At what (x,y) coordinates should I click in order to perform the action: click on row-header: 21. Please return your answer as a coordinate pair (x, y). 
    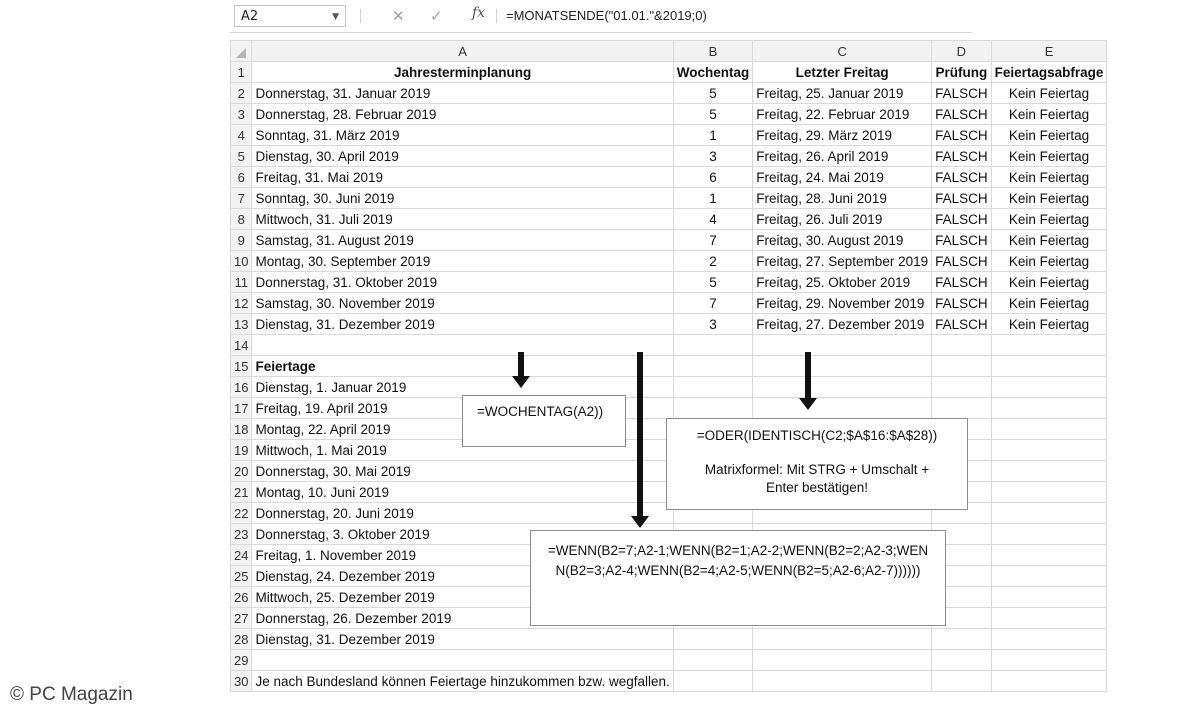
    Looking at the image, I should click on (241, 492).